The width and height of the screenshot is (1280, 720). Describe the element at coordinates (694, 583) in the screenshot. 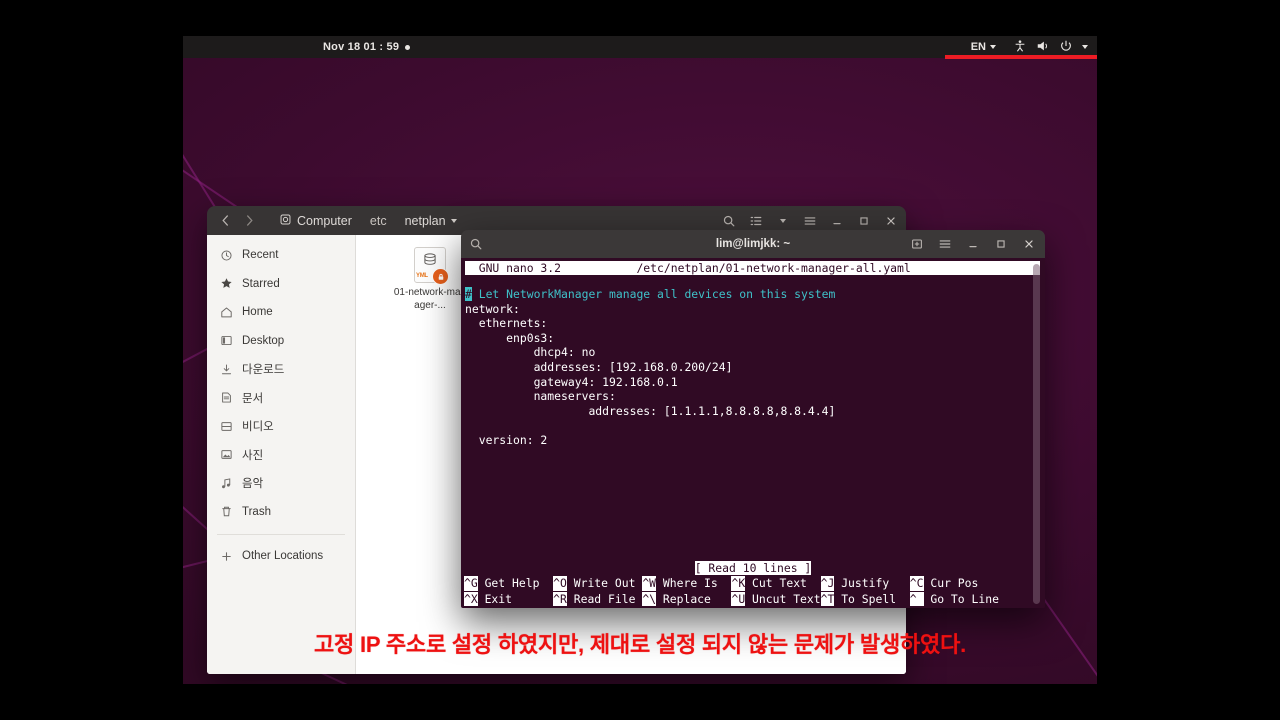

I see `nano-shortcut-label: Where Is` at that location.